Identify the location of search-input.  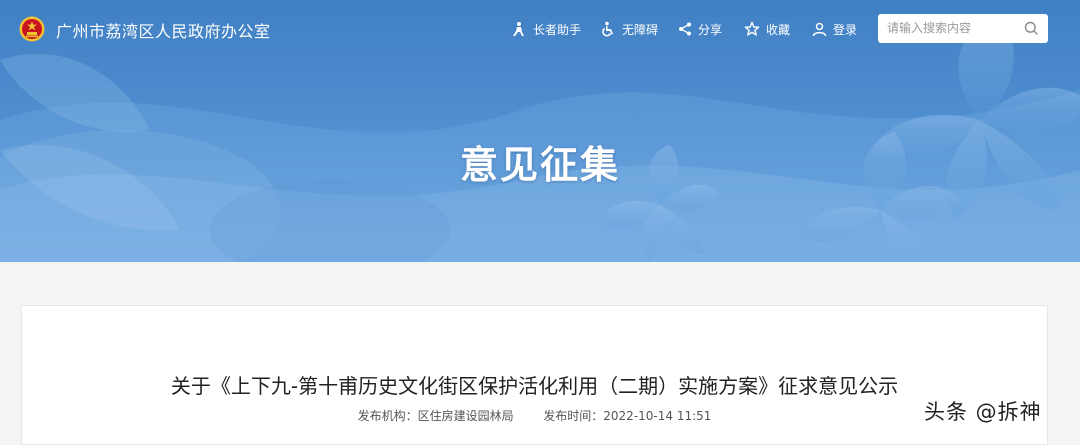
(952, 28).